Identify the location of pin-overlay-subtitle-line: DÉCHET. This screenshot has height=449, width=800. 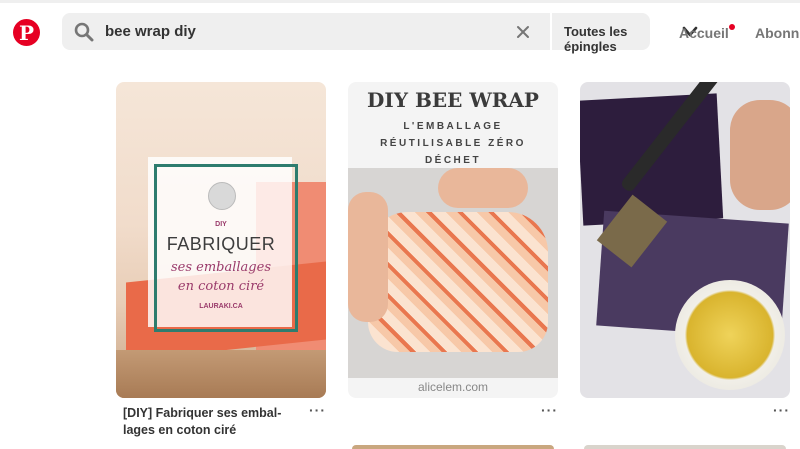
(453, 160).